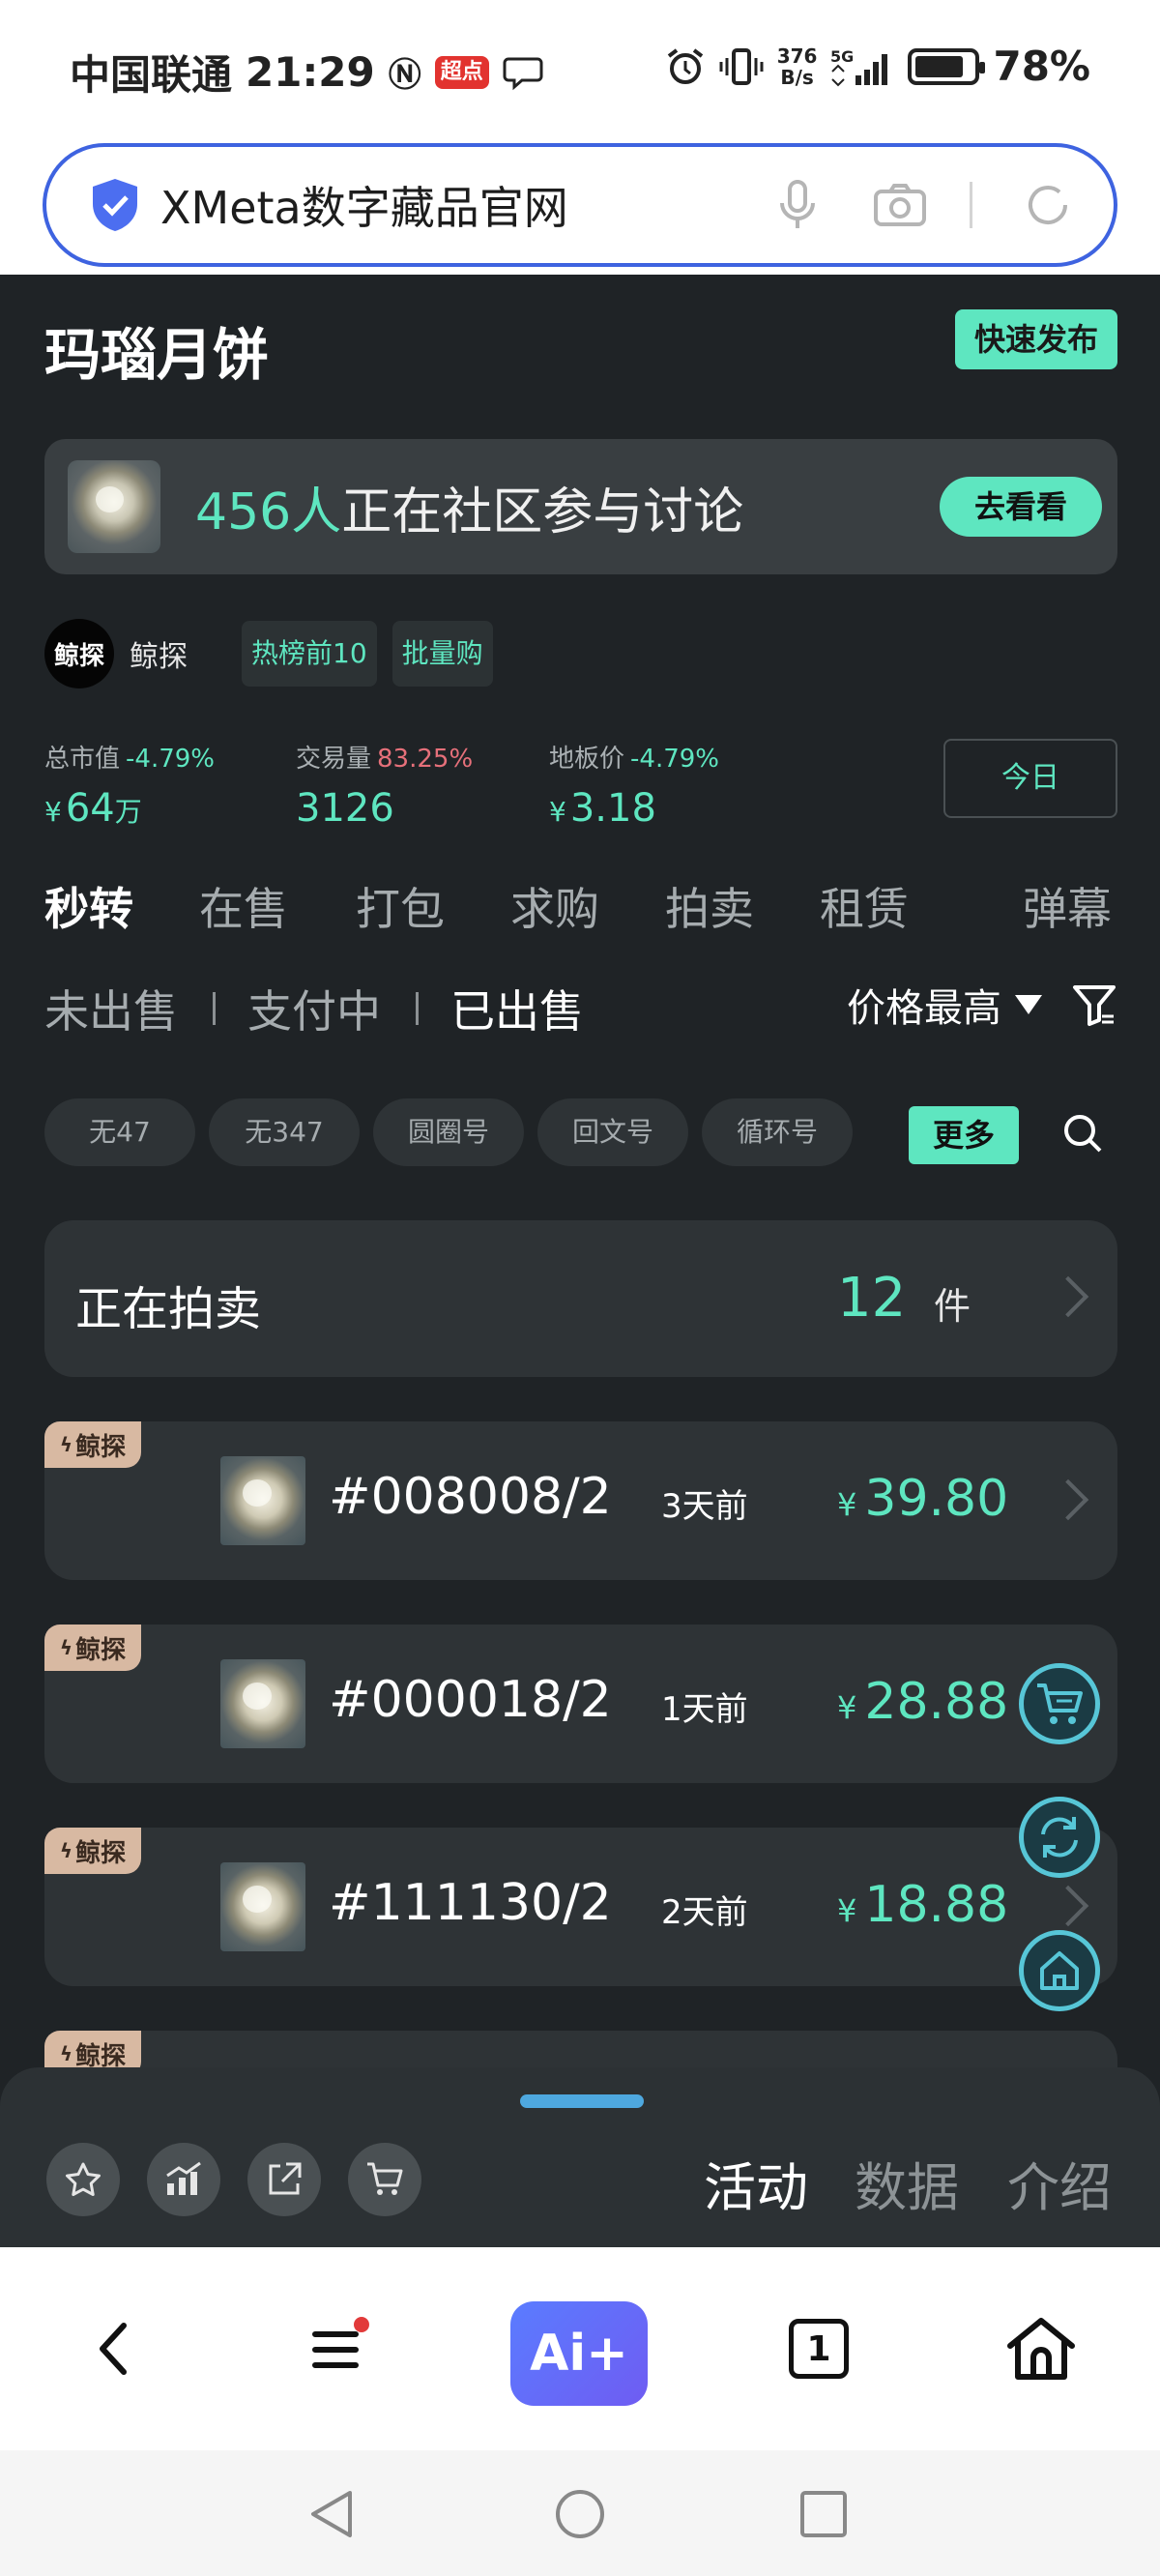 Image resolution: width=1160 pixels, height=2576 pixels. Describe the element at coordinates (709, 906) in the screenshot. I see `tab-auction: 拍卖` at that location.